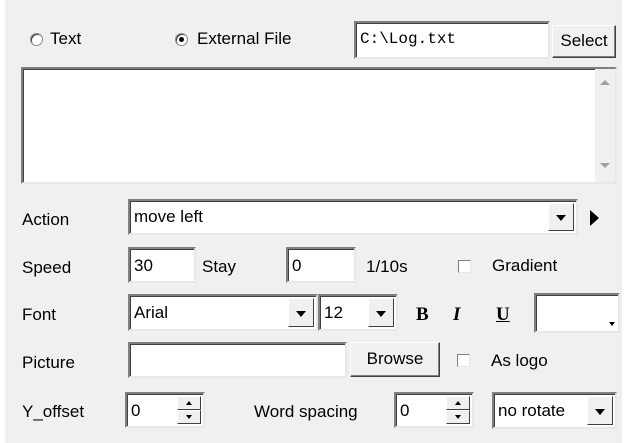 The height and width of the screenshot is (443, 629). Describe the element at coordinates (594, 218) in the screenshot. I see `play-preview-icon` at that location.